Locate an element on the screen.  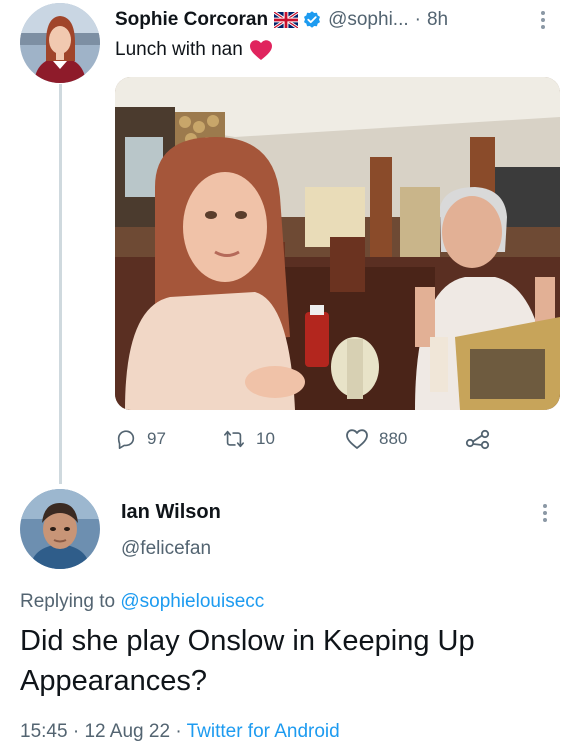
reply-more-options-icon is located at coordinates (545, 513).